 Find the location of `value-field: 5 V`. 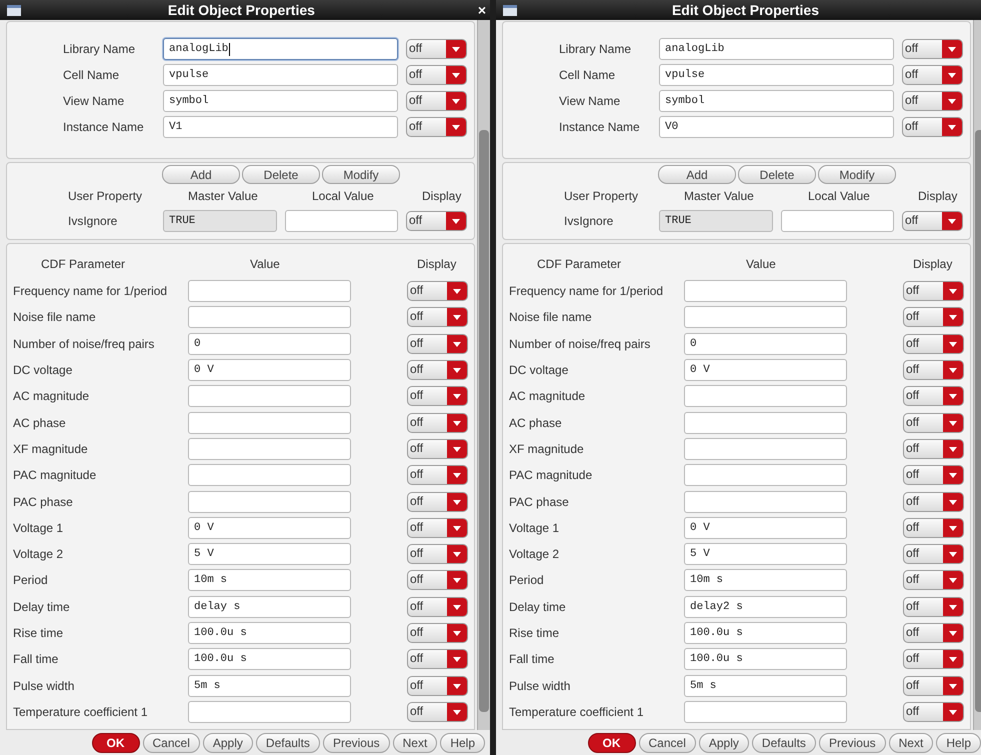

value-field: 5 V is located at coordinates (269, 554).